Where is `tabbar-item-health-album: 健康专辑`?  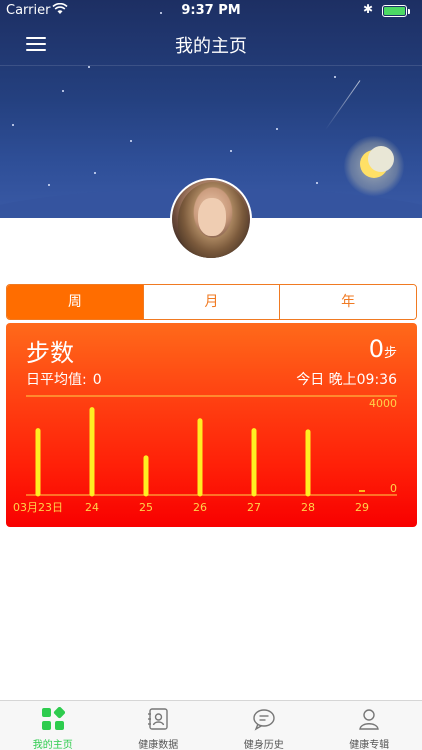 tabbar-item-health-album: 健康专辑 is located at coordinates (369, 725).